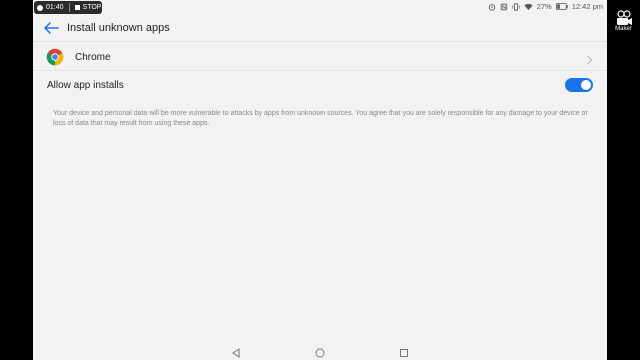 This screenshot has height=360, width=640. Describe the element at coordinates (589, 58) in the screenshot. I see `chevron-right-icon` at that location.